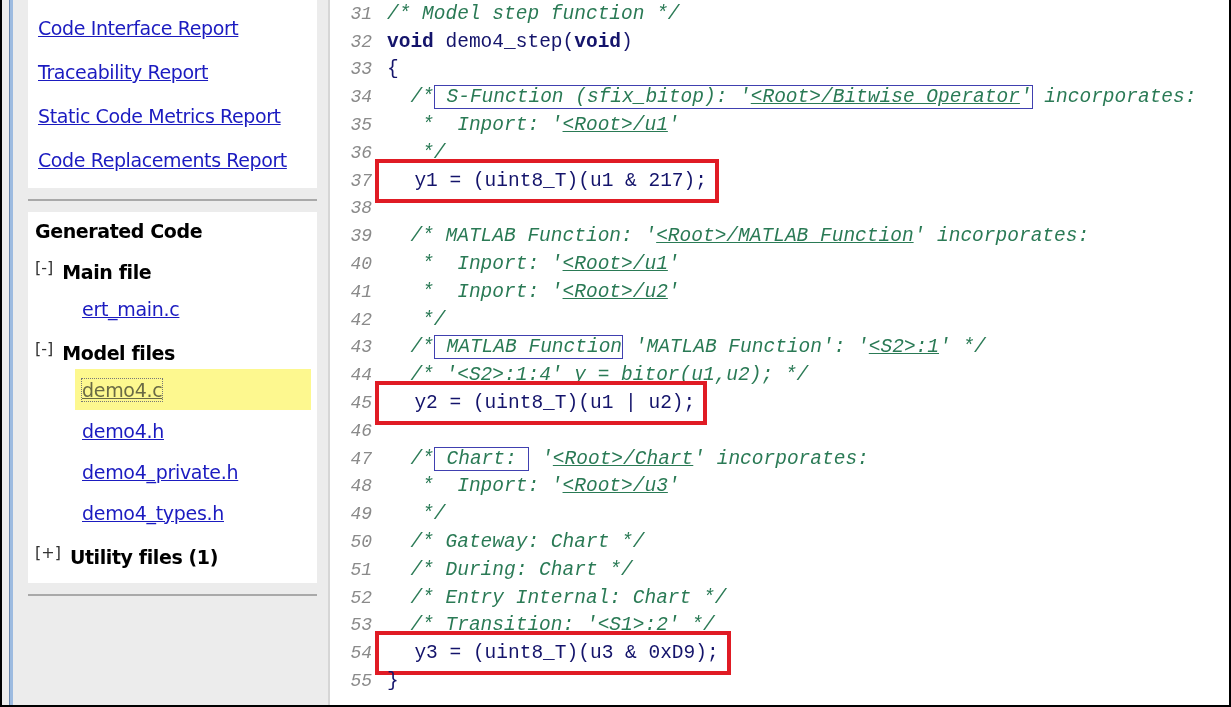  What do you see at coordinates (360, 375) in the screenshot?
I see `line-number: 44` at bounding box center [360, 375].